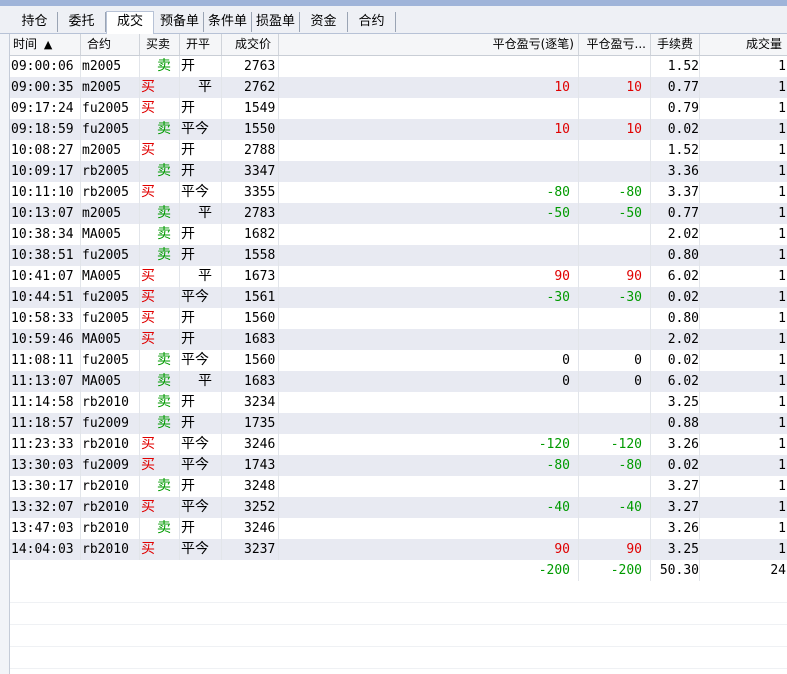 This screenshot has width=787, height=674. I want to click on table-row: 10:38:34 MA005 卖开 1682 2.02 1, so click(398, 234).